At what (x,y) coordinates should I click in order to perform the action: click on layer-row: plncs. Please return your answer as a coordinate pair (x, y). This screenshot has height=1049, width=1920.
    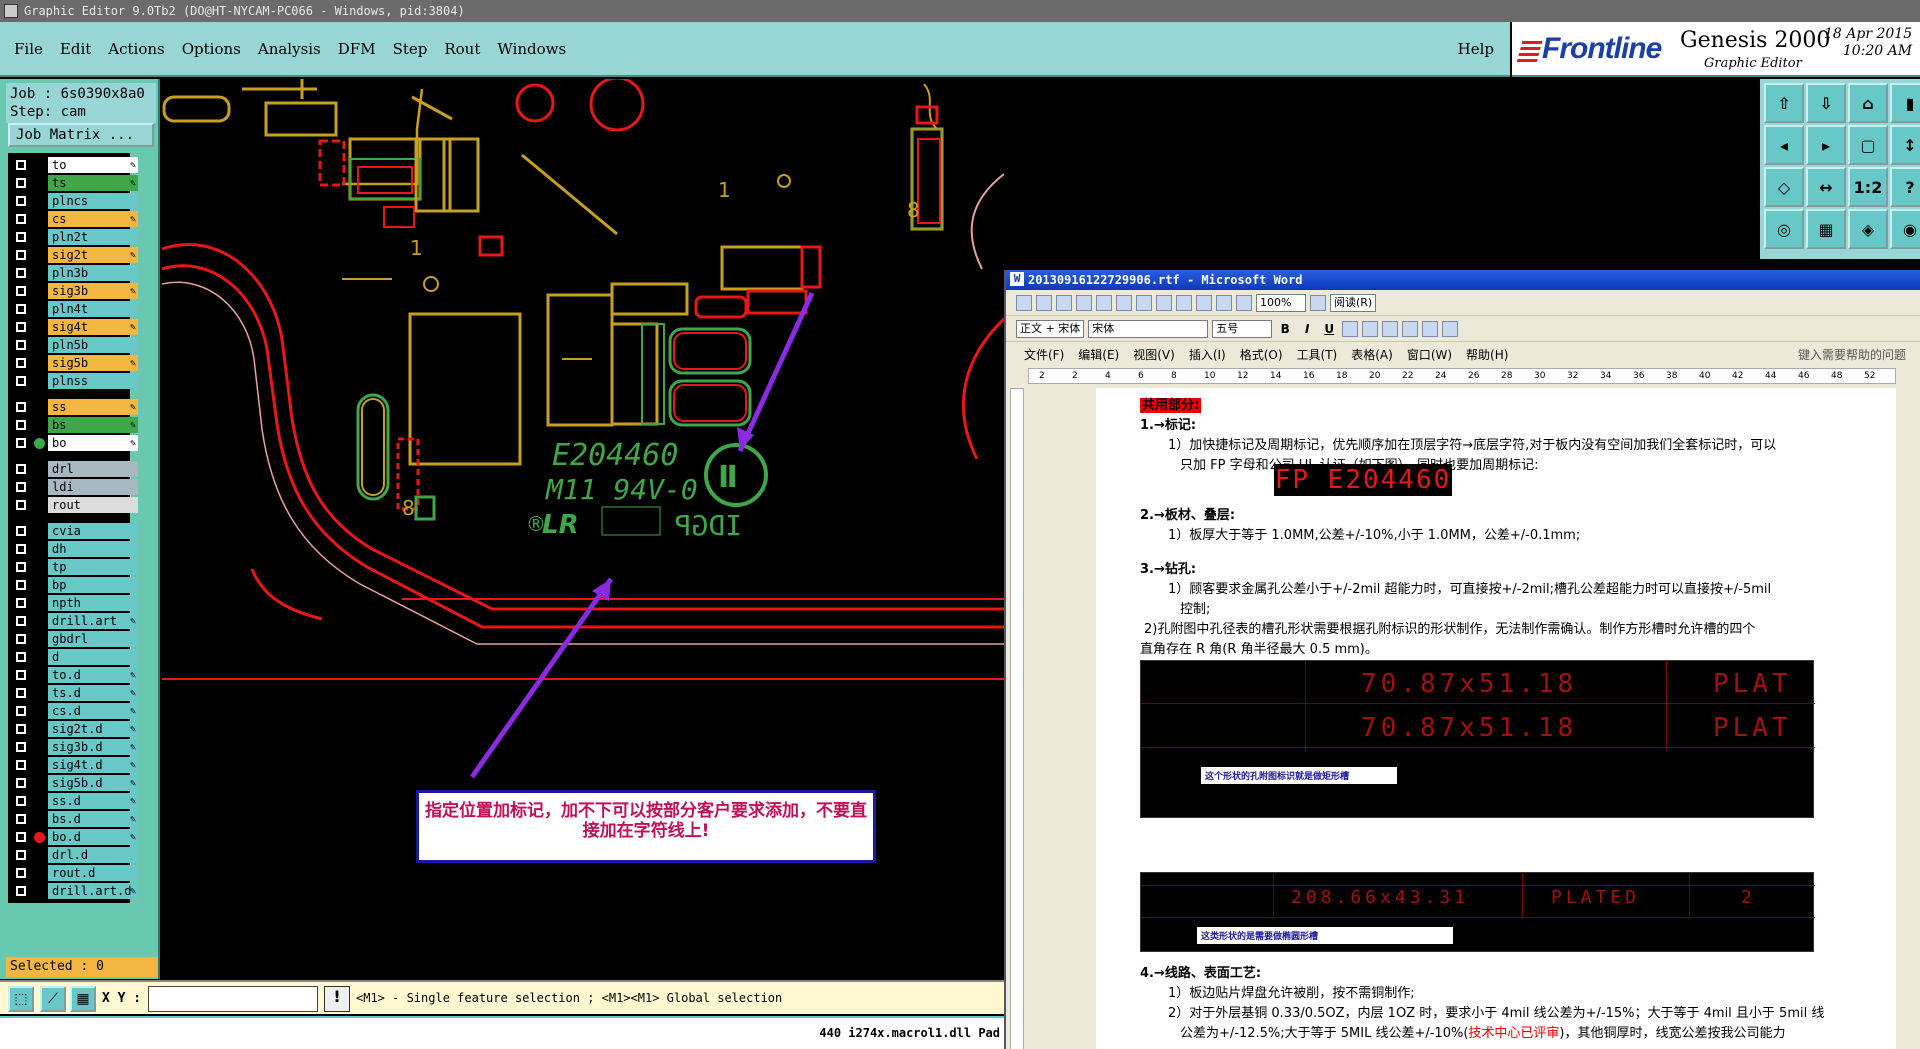
    Looking at the image, I should click on (75, 201).